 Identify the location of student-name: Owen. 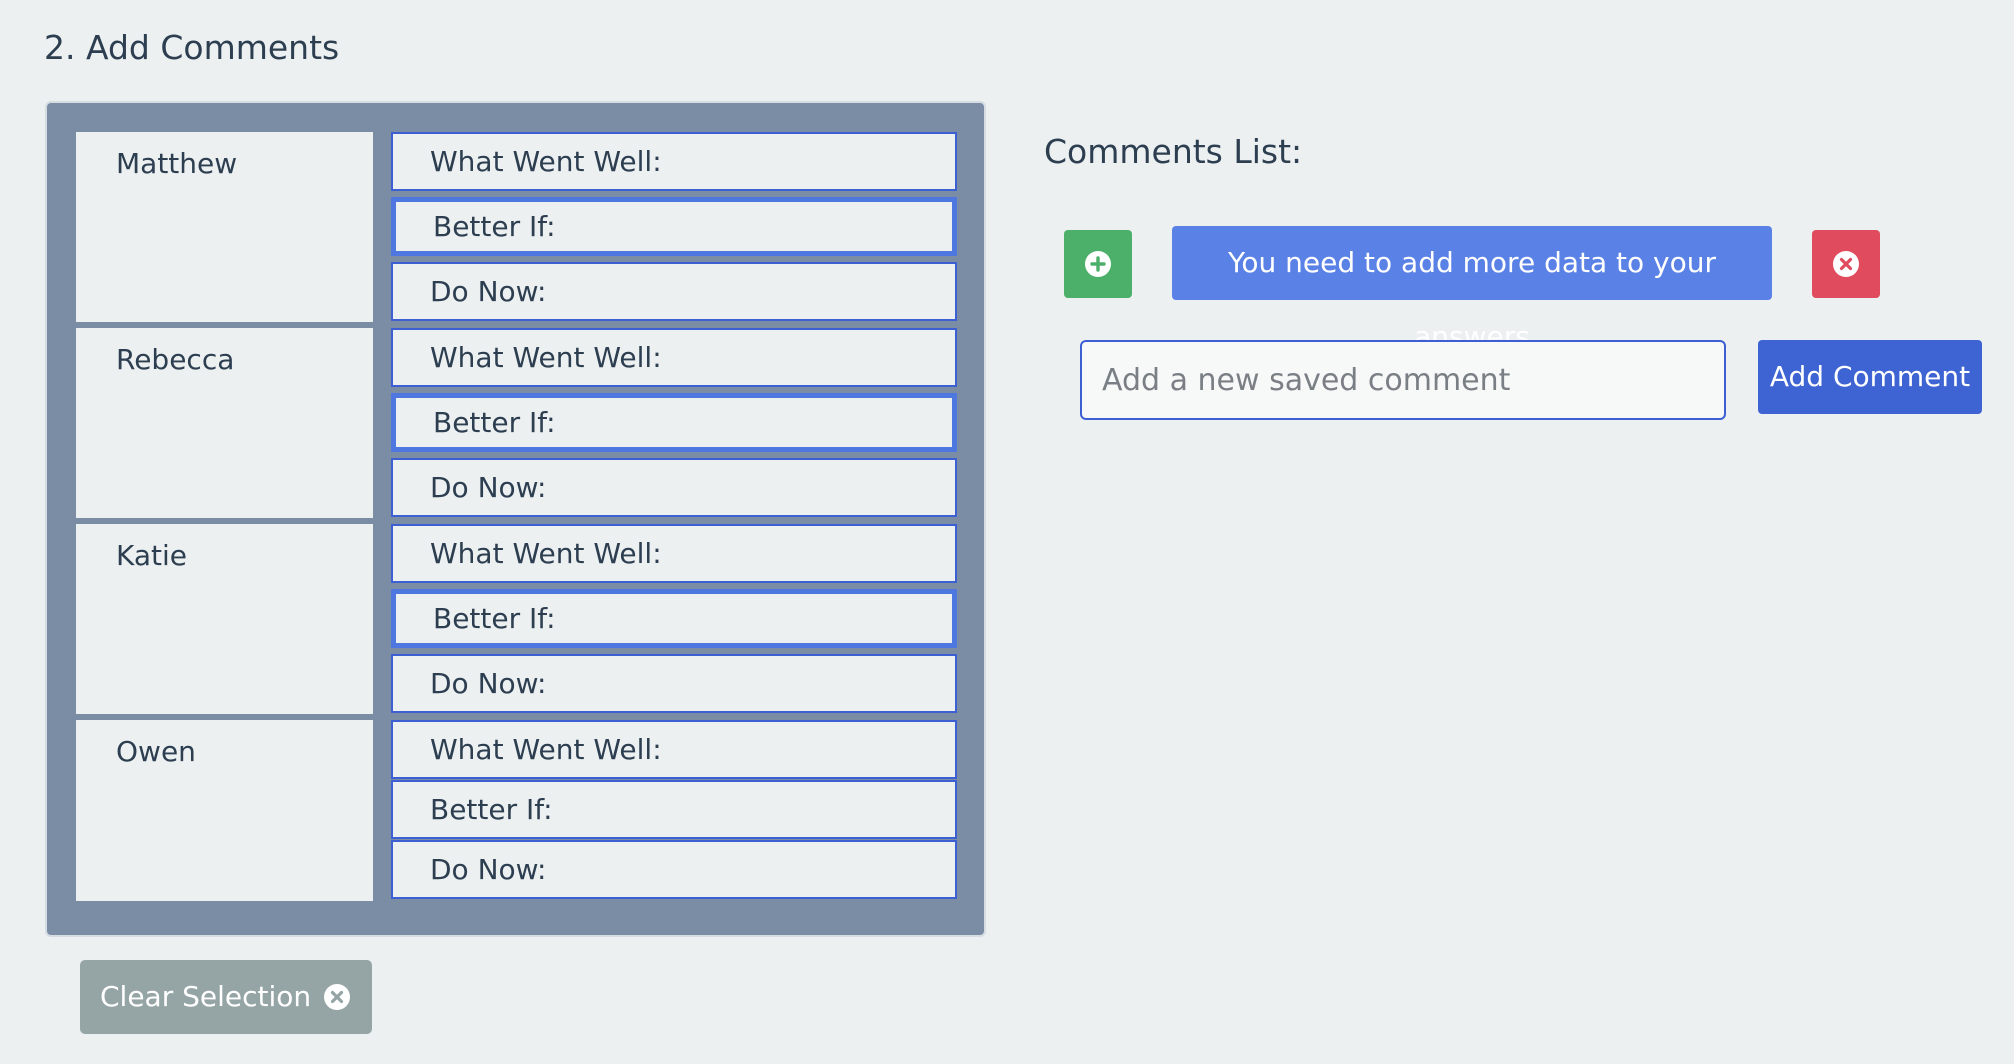
(224, 810).